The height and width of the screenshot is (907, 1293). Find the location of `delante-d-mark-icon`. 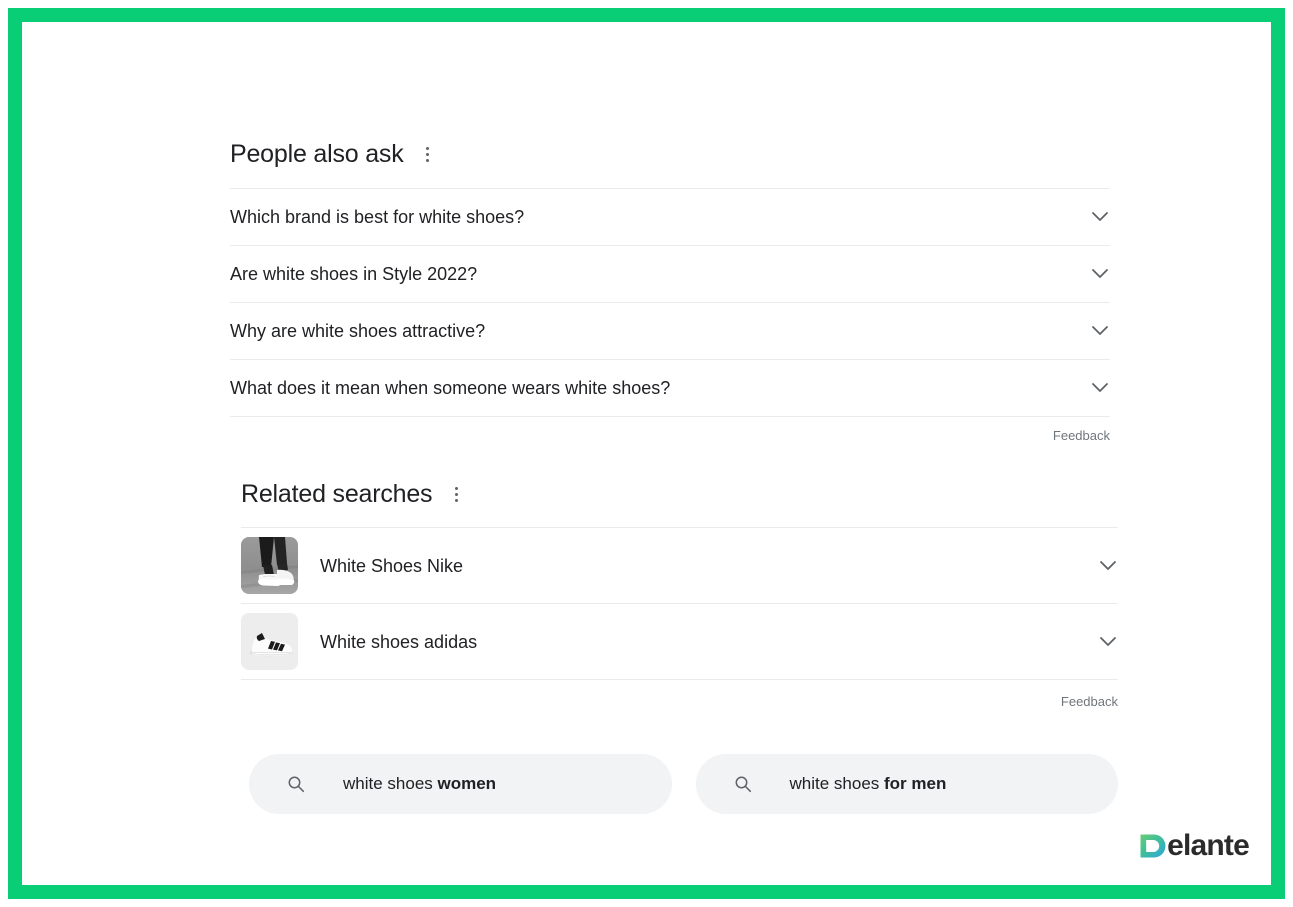

delante-d-mark-icon is located at coordinates (1152, 846).